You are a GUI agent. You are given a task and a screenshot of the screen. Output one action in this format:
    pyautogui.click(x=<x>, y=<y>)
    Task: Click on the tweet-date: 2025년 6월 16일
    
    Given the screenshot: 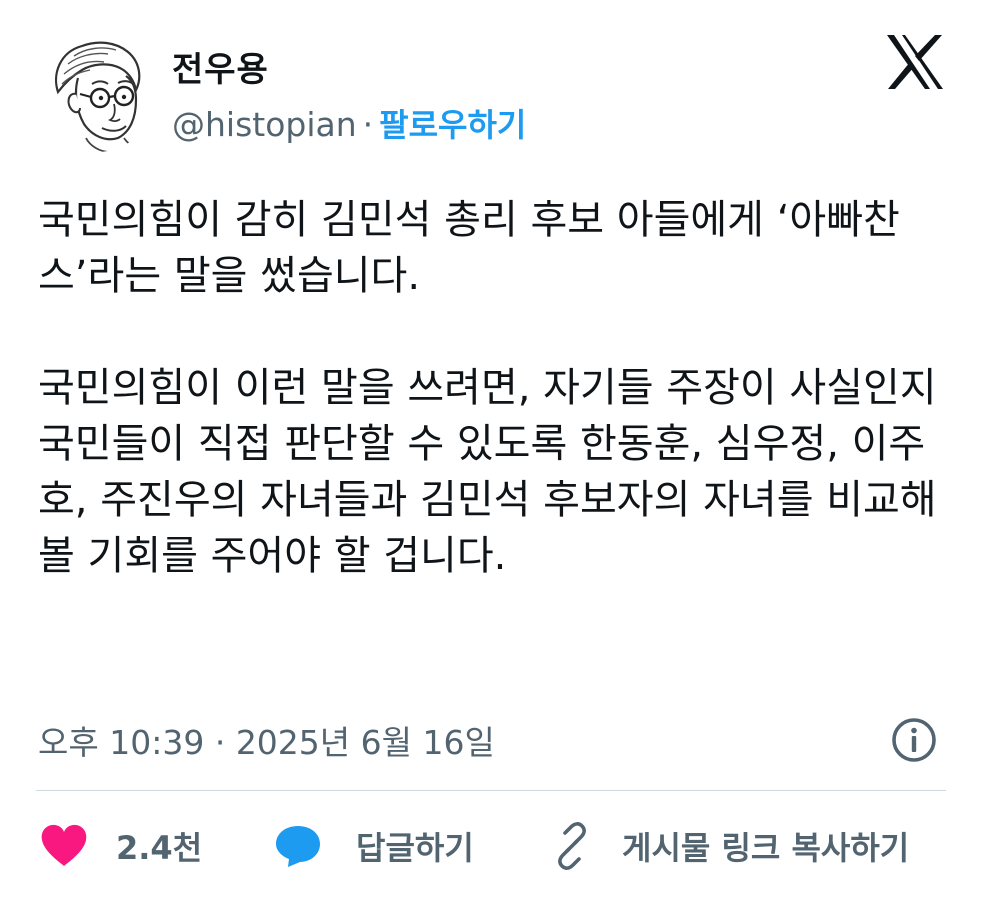 What is the action you would take?
    pyautogui.click(x=365, y=742)
    